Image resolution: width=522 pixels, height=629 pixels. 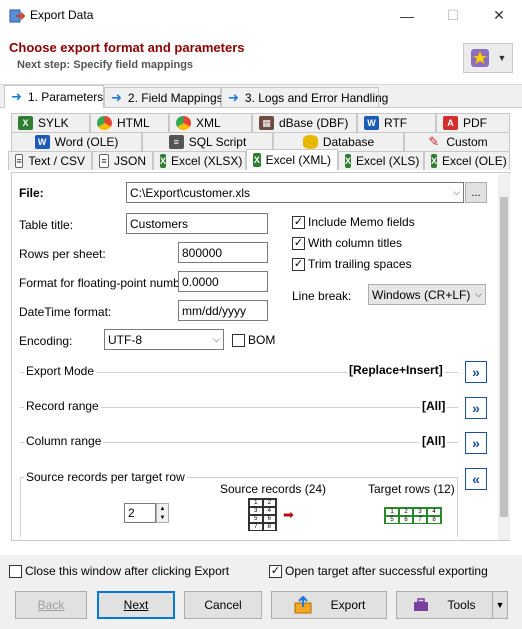 What do you see at coordinates (396, 122) in the screenshot?
I see `format-tab-rtf: W RTF` at bounding box center [396, 122].